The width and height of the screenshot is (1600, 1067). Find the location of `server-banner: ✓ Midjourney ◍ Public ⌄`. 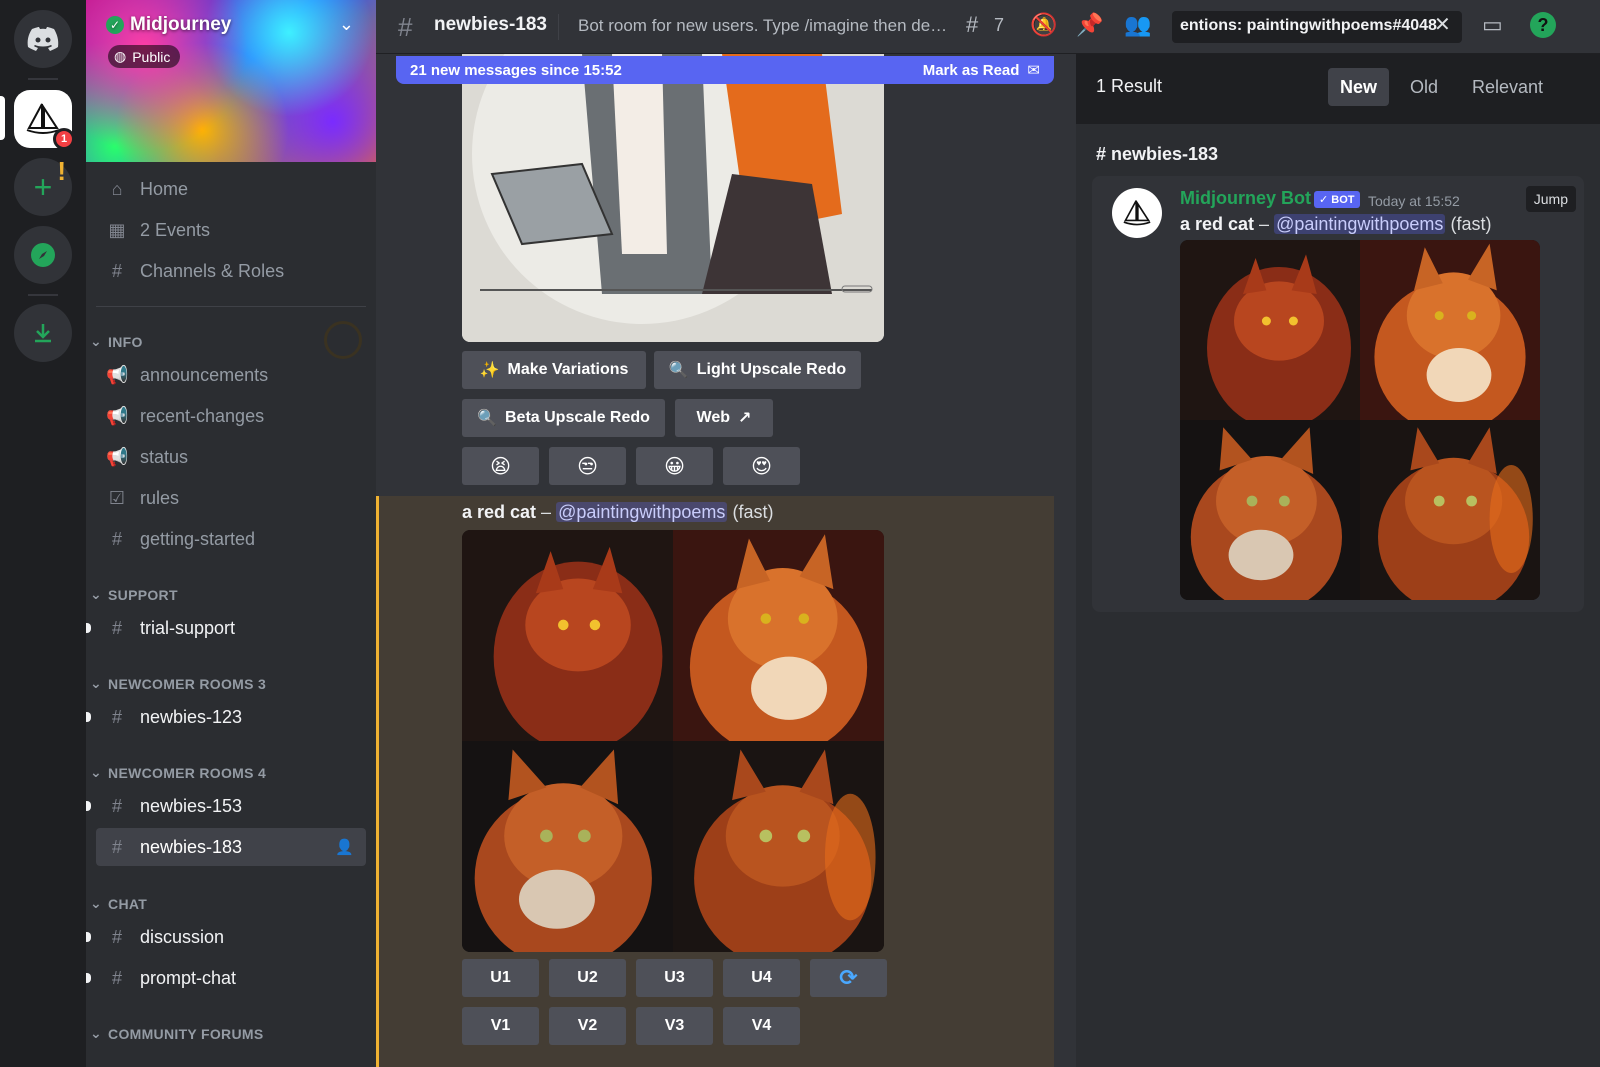

server-banner: ✓ Midjourney ◍ Public ⌄ is located at coordinates (231, 81).